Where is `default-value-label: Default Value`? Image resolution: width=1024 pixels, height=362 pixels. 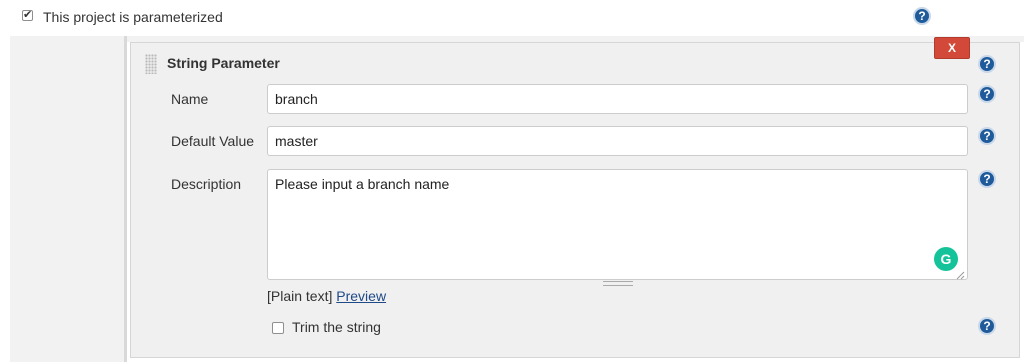 default-value-label: Default Value is located at coordinates (213, 141).